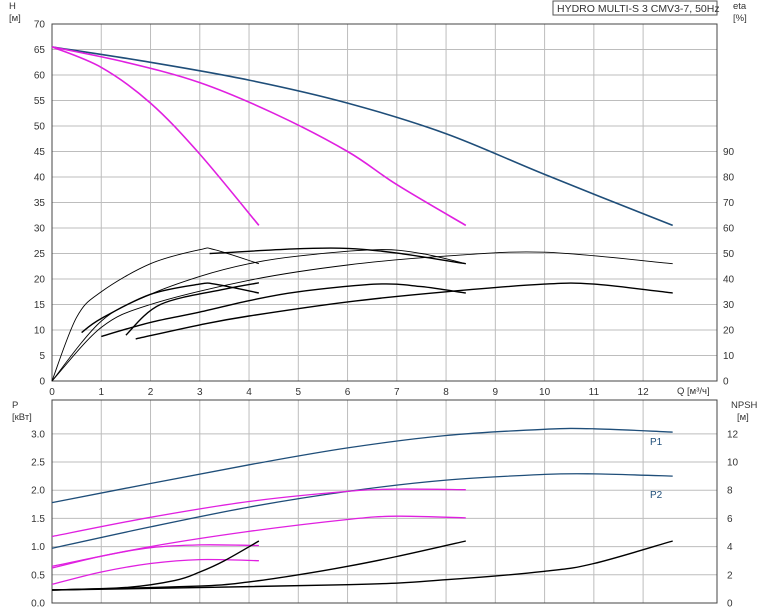  What do you see at coordinates (733, 434) in the screenshot?
I see `npsh-tick-label: 12` at bounding box center [733, 434].